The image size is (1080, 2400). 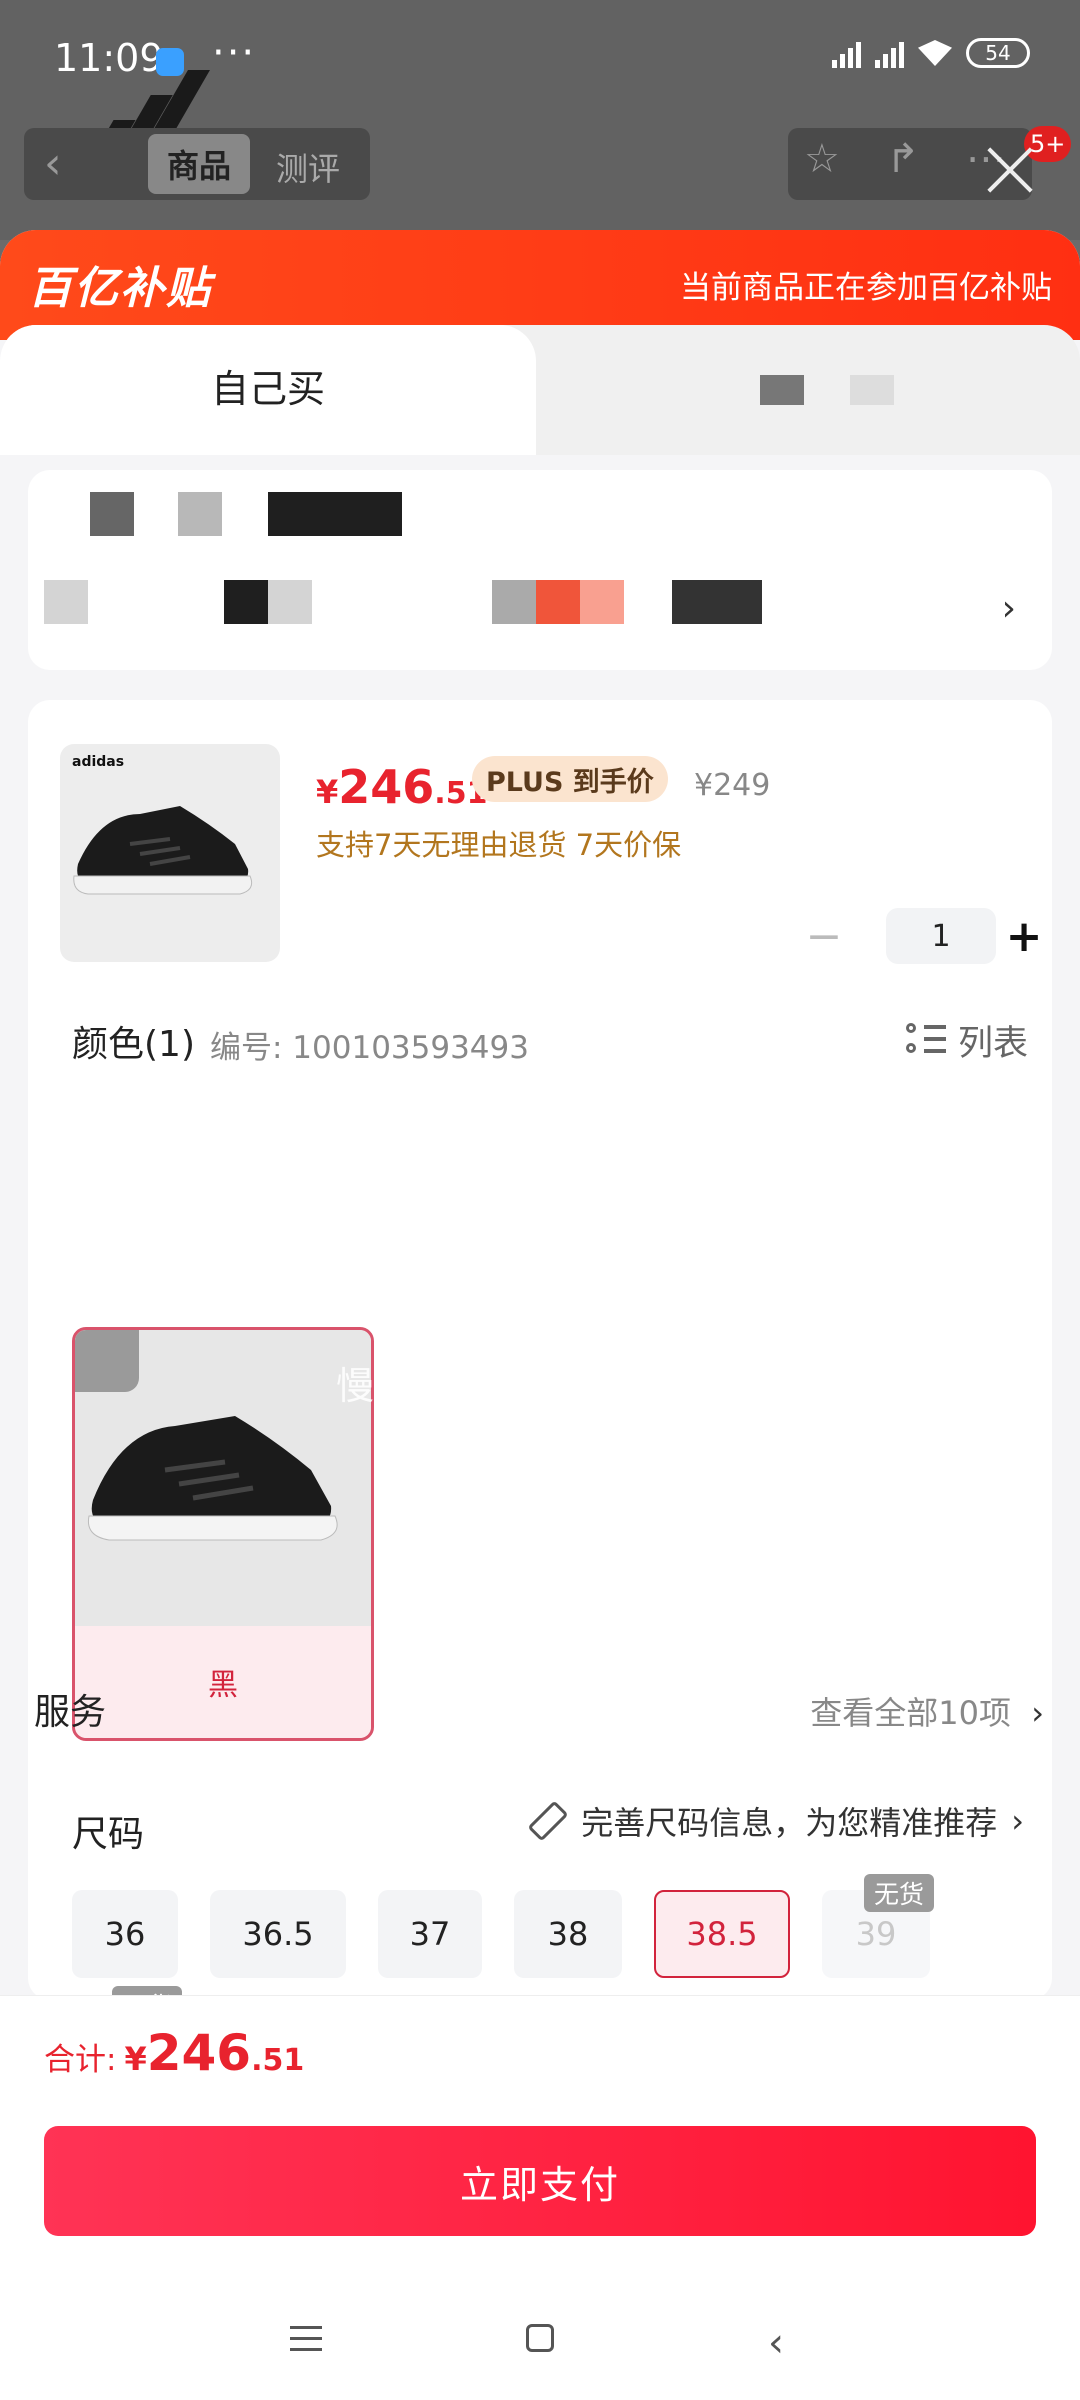 I want to click on size-option-36-5: 36.5, so click(x=278, y=1934).